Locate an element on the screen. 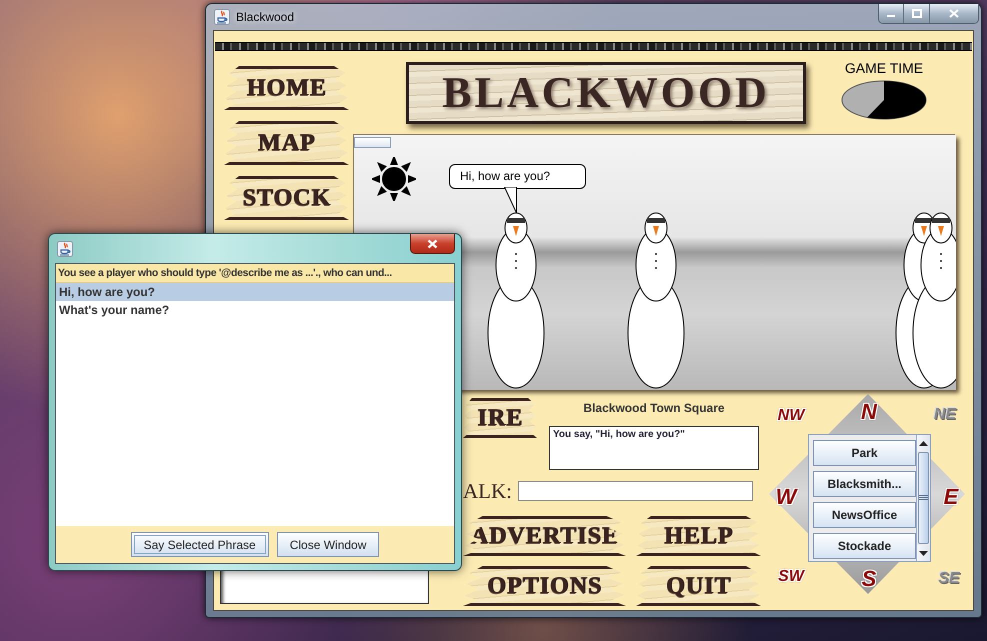  direction-button: S is located at coordinates (869, 579).